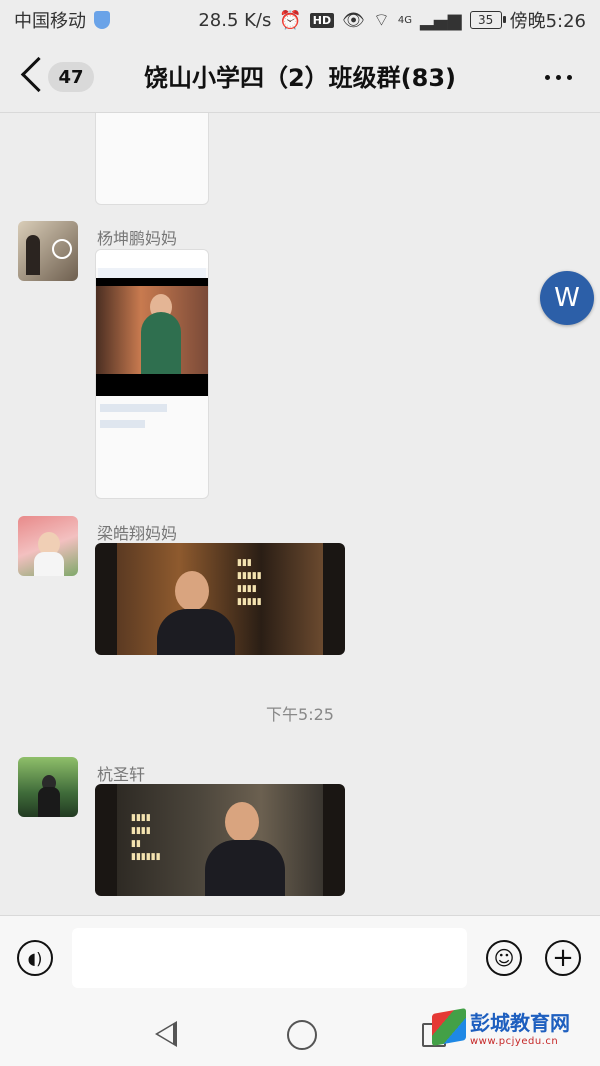  I want to click on status-bar: 中国移动 28.5 K/s ⏰ HD 👁 ⌔ 4G ▂▄▆ 35 傍晚5:26, so click(300, 20).